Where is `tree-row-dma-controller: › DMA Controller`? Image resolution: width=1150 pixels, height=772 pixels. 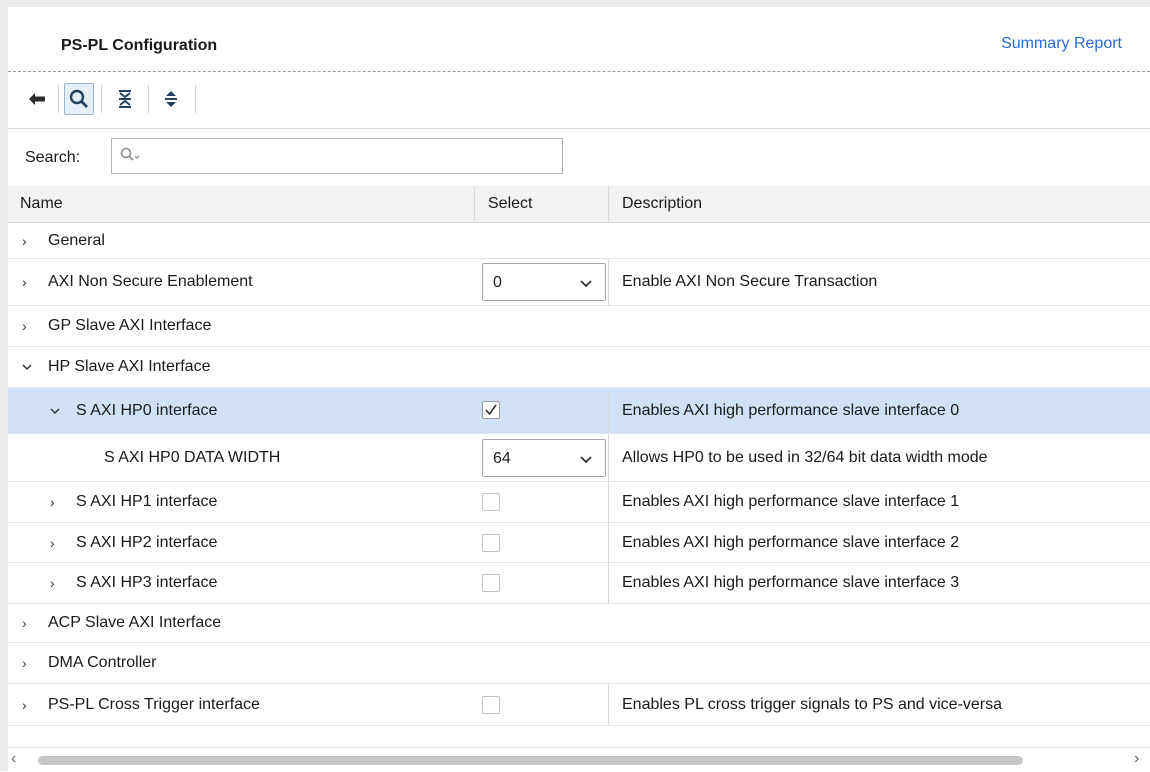
tree-row-dma-controller: › DMA Controller is located at coordinates (579, 663).